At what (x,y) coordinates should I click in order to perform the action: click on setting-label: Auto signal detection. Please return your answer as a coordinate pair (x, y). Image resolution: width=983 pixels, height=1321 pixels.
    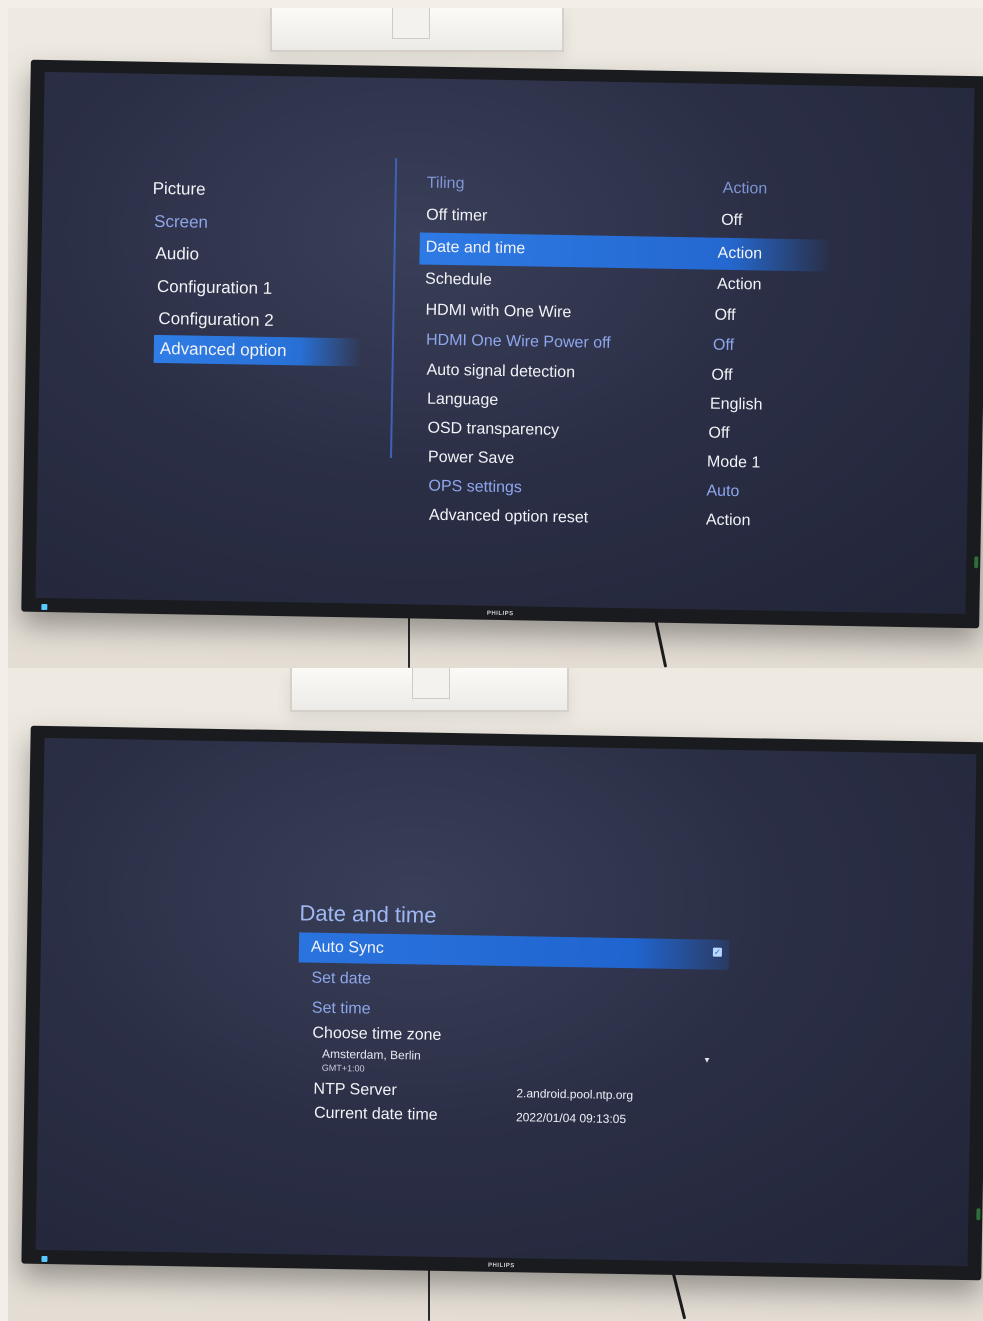
    Looking at the image, I should click on (501, 371).